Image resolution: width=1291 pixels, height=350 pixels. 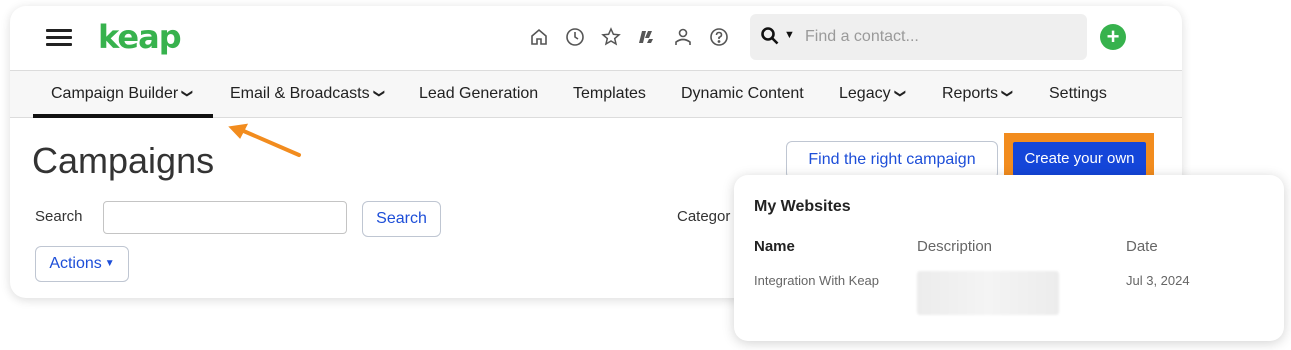 What do you see at coordinates (704, 216) in the screenshot?
I see `category-label: Categor` at bounding box center [704, 216].